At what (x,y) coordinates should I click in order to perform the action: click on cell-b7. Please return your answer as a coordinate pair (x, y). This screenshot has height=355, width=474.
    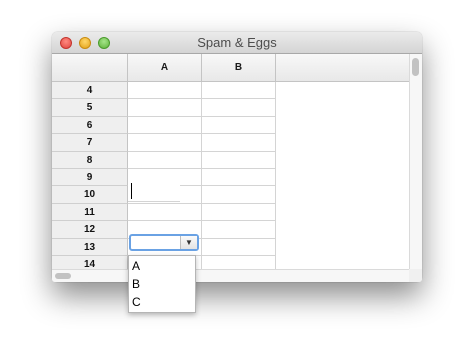
    Looking at the image, I should click on (239, 143).